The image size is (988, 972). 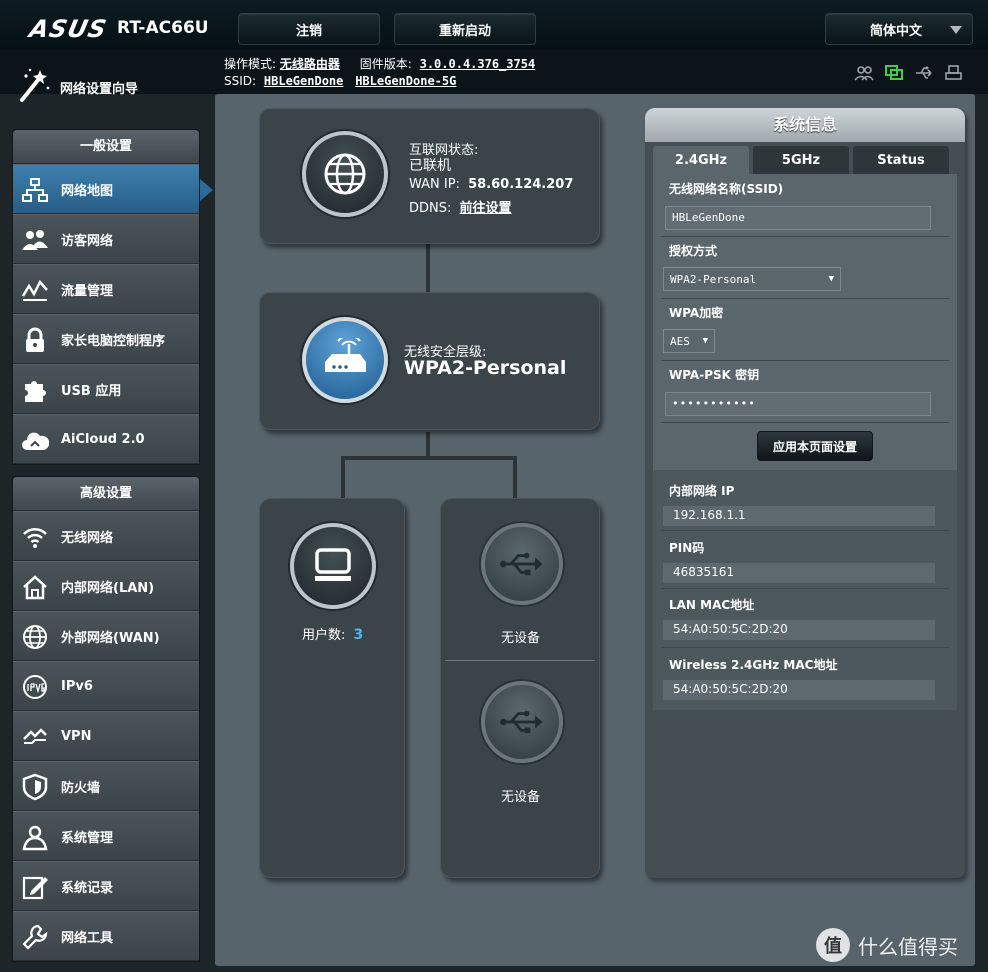 I want to click on usb-node: 无设备 无设备, so click(x=520, y=688).